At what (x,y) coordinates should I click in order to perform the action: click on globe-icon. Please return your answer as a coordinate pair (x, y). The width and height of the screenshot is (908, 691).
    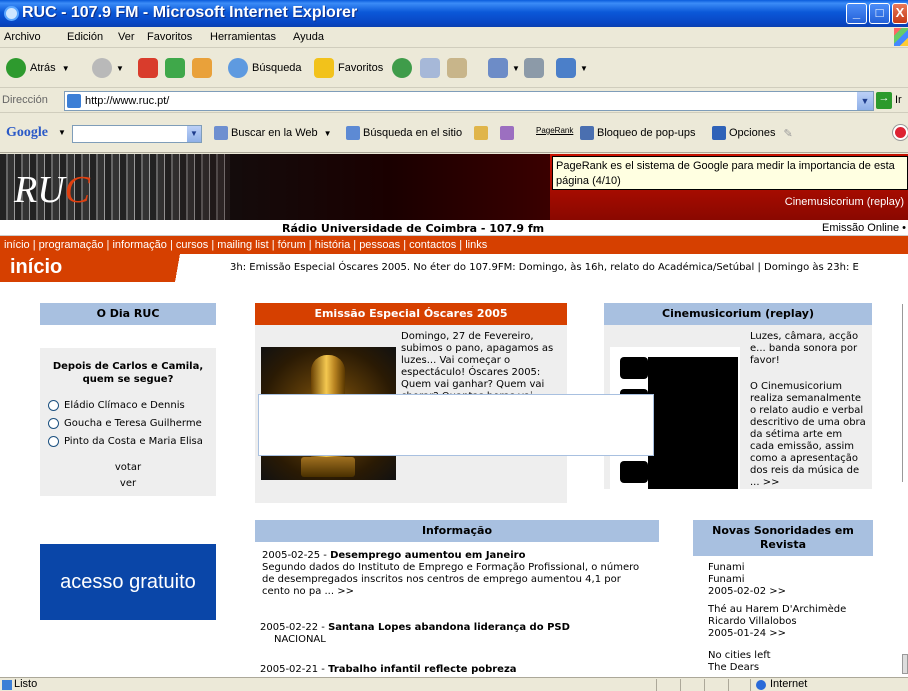
    Looking at the image, I should click on (761, 685).